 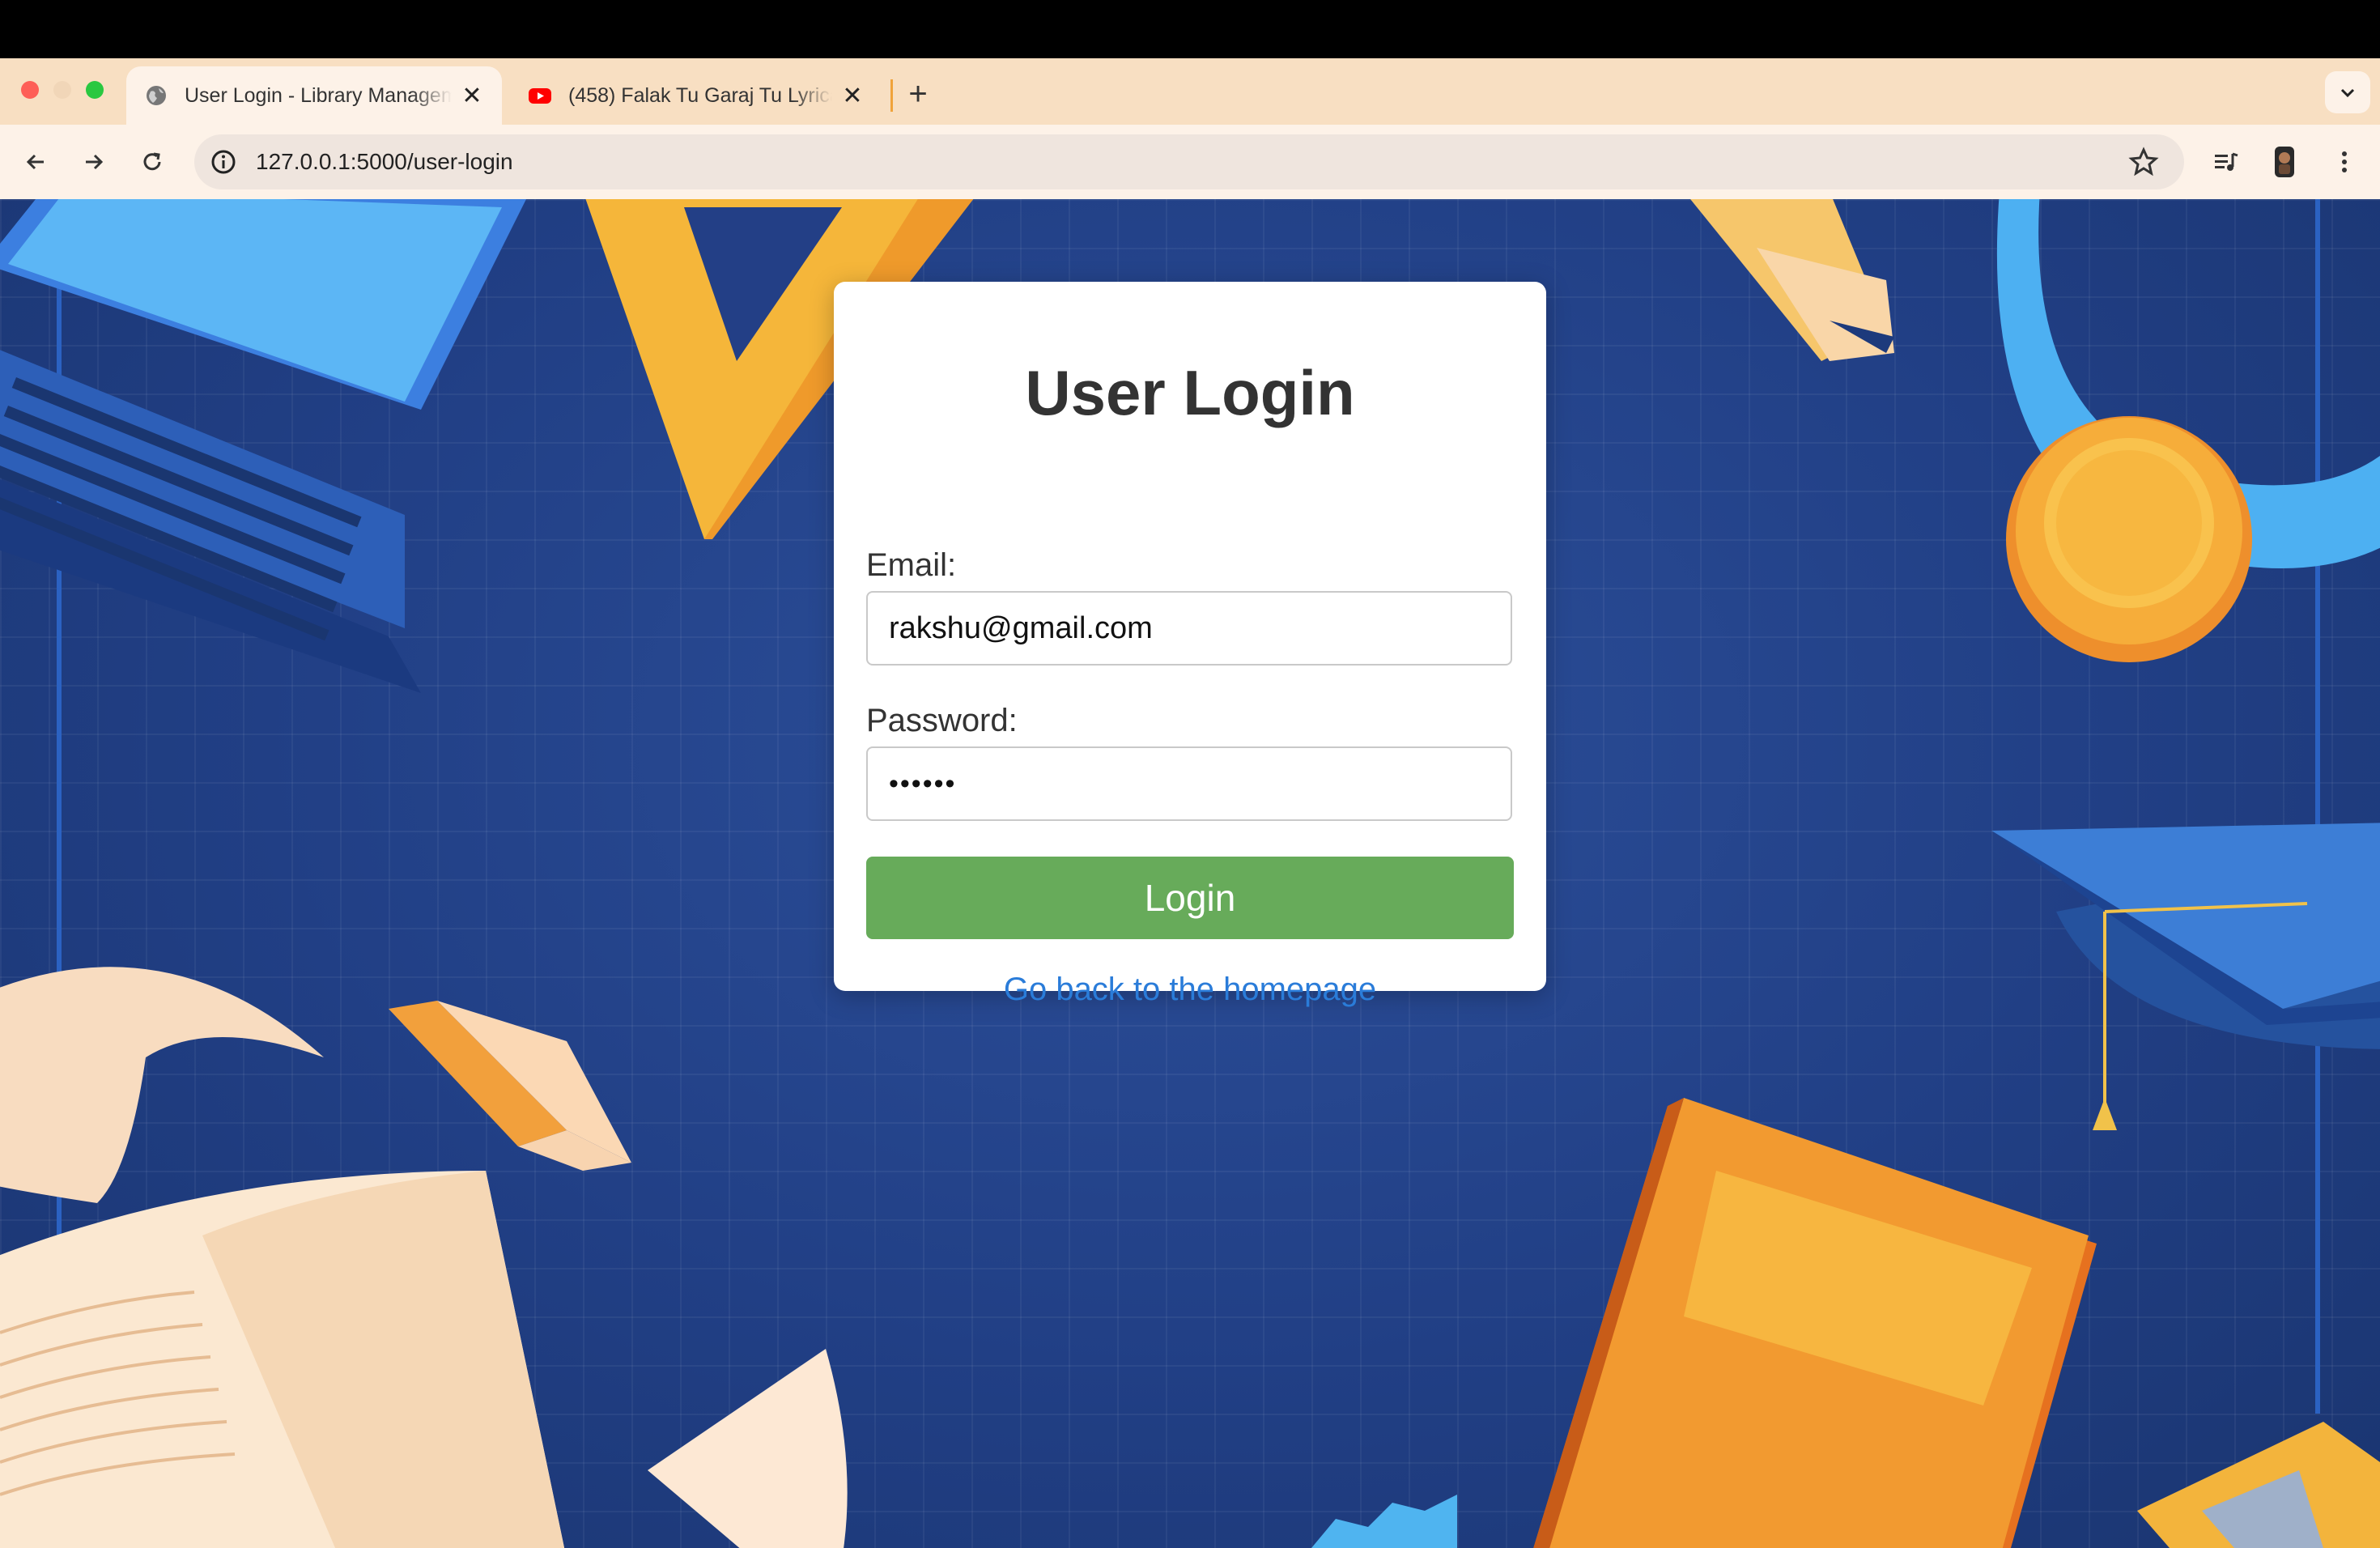 I want to click on chevron-down-icon, so click(x=2347, y=93).